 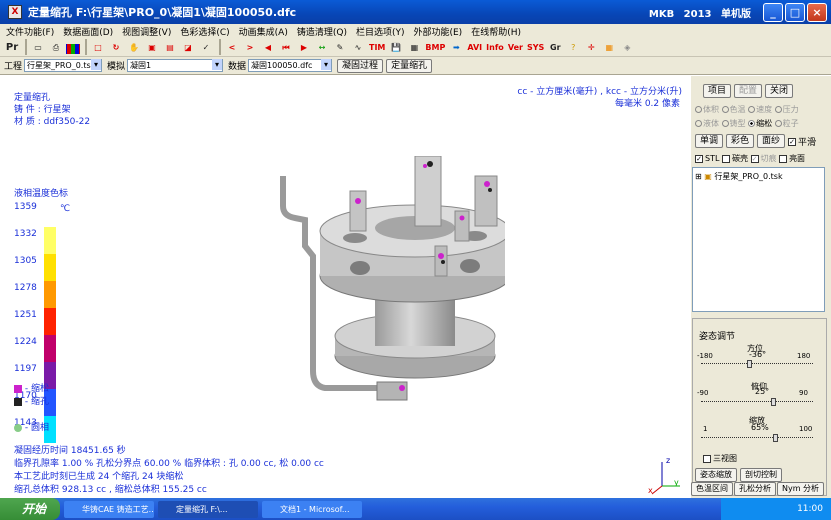 I want to click on config-button: 配置, so click(x=748, y=91).